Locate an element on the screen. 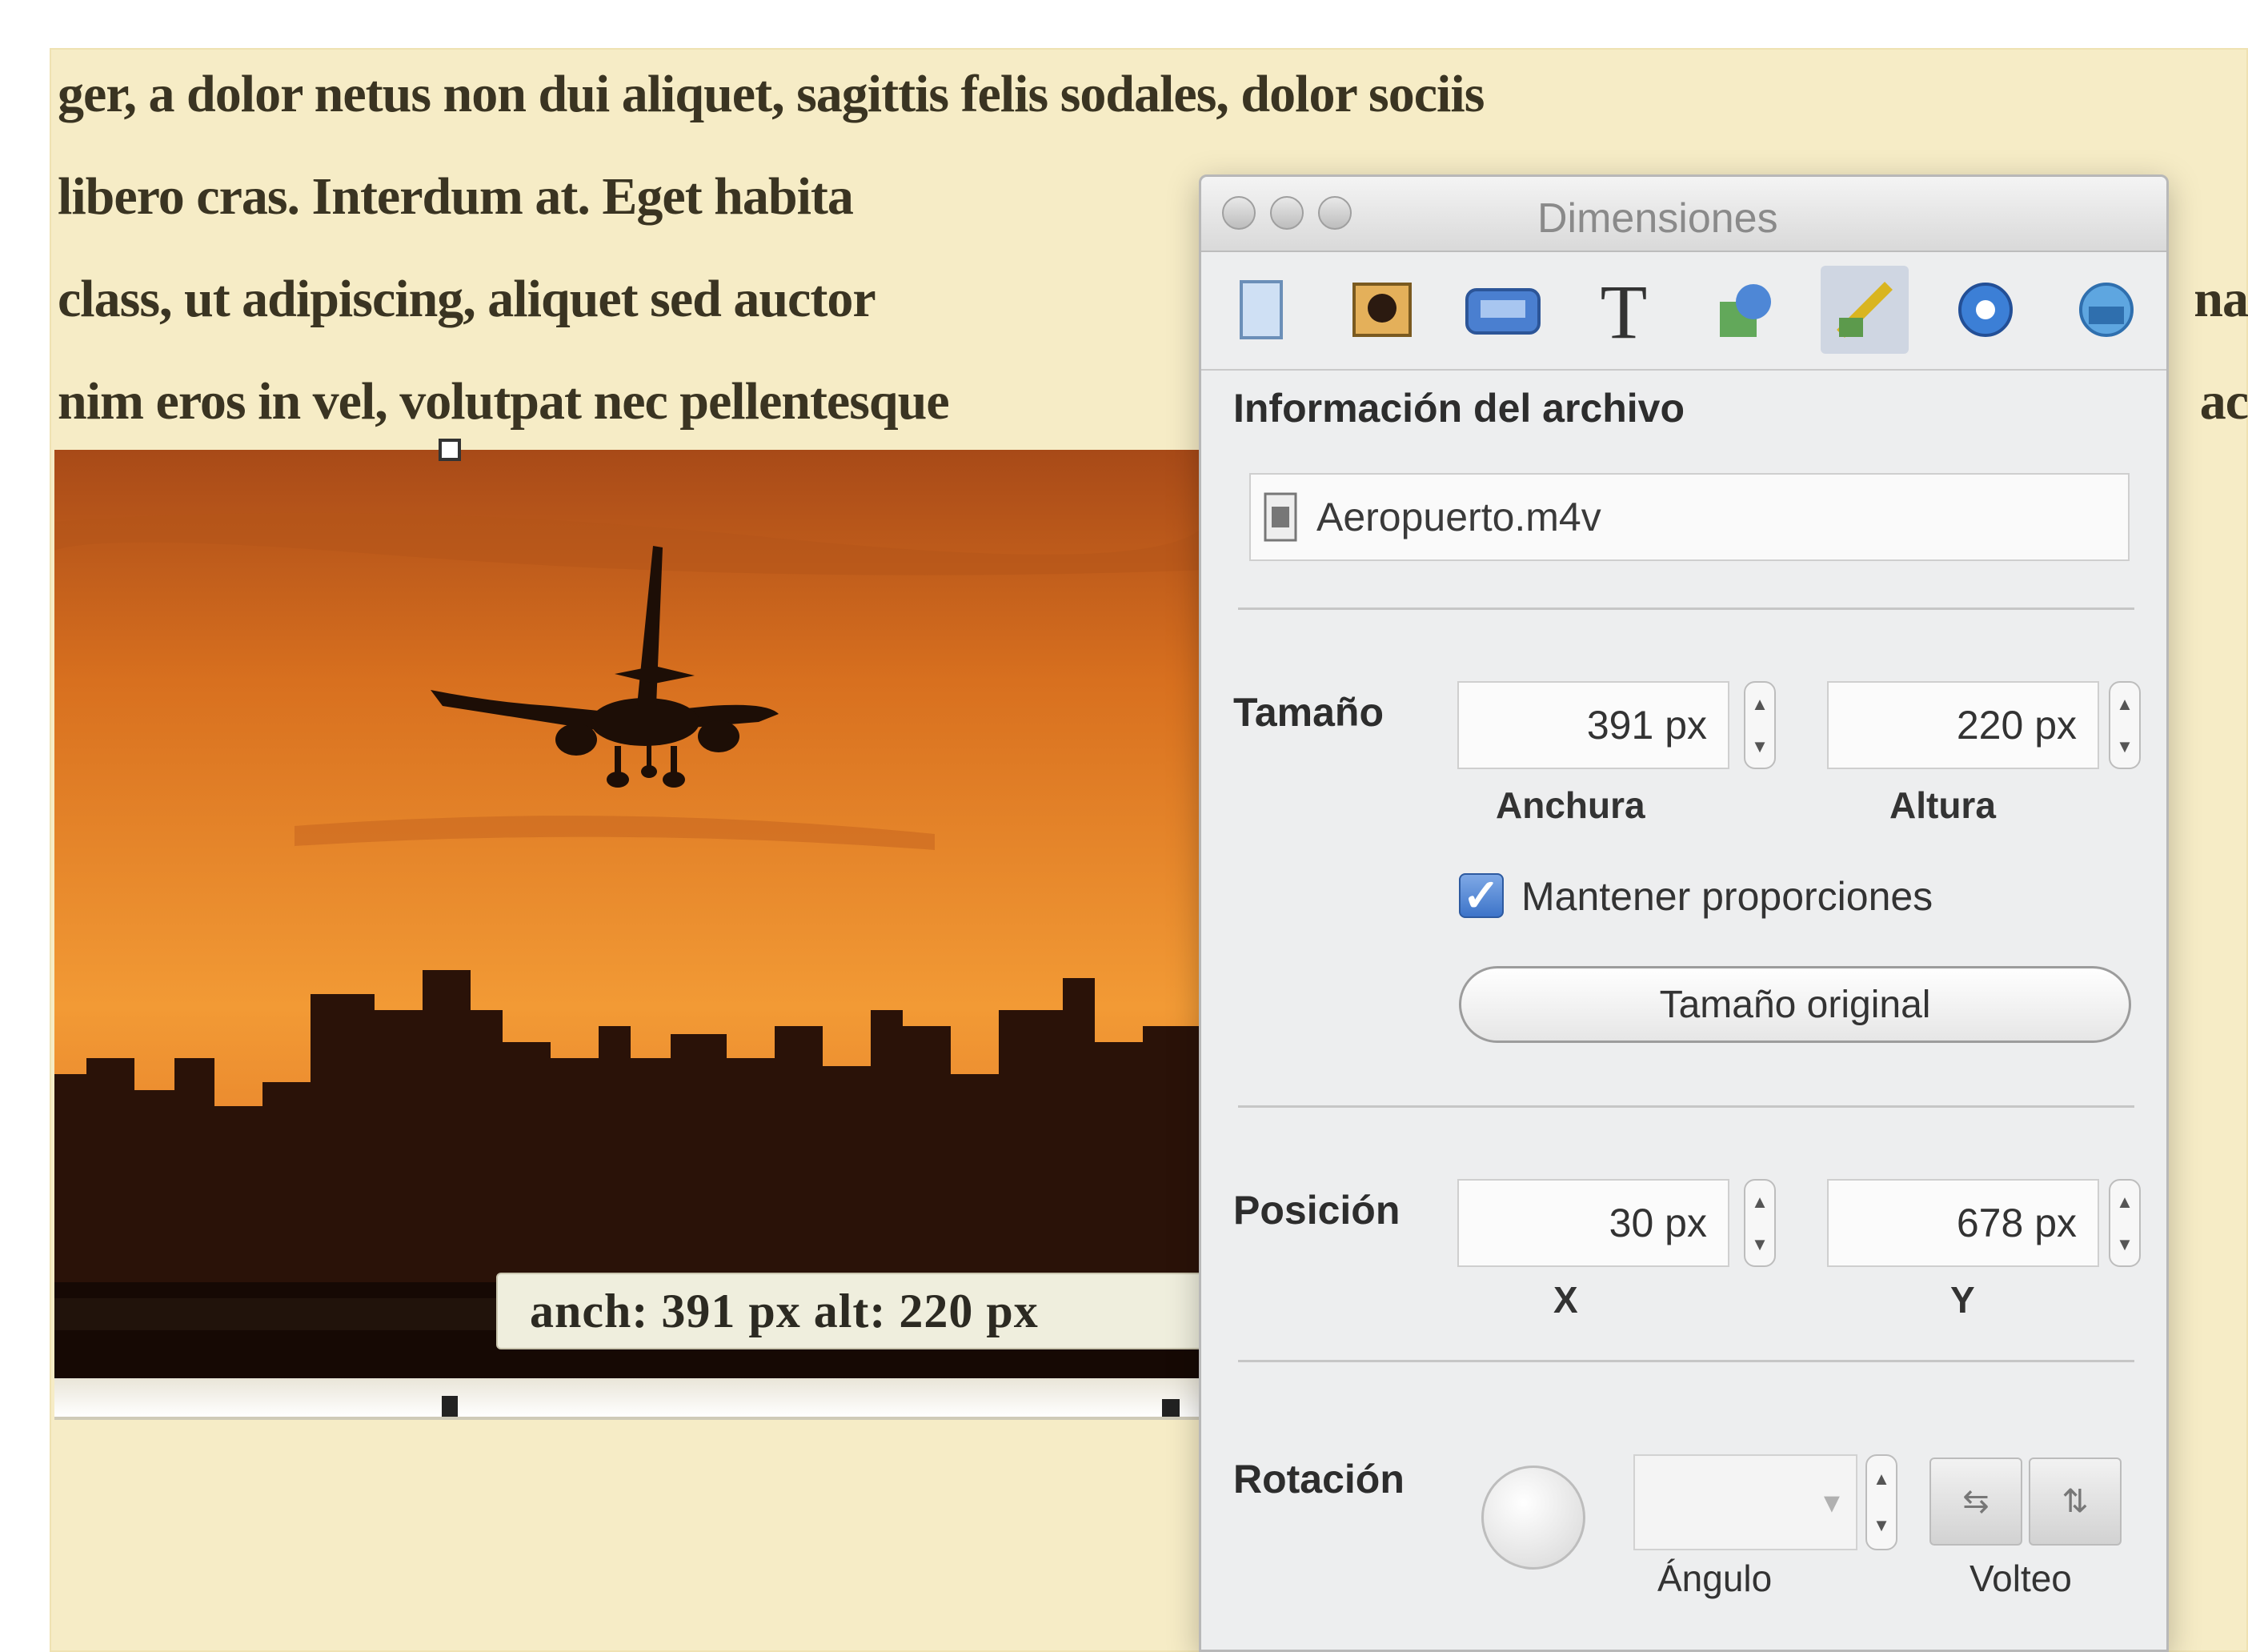  graphic-icon is located at coordinates (1746, 310).